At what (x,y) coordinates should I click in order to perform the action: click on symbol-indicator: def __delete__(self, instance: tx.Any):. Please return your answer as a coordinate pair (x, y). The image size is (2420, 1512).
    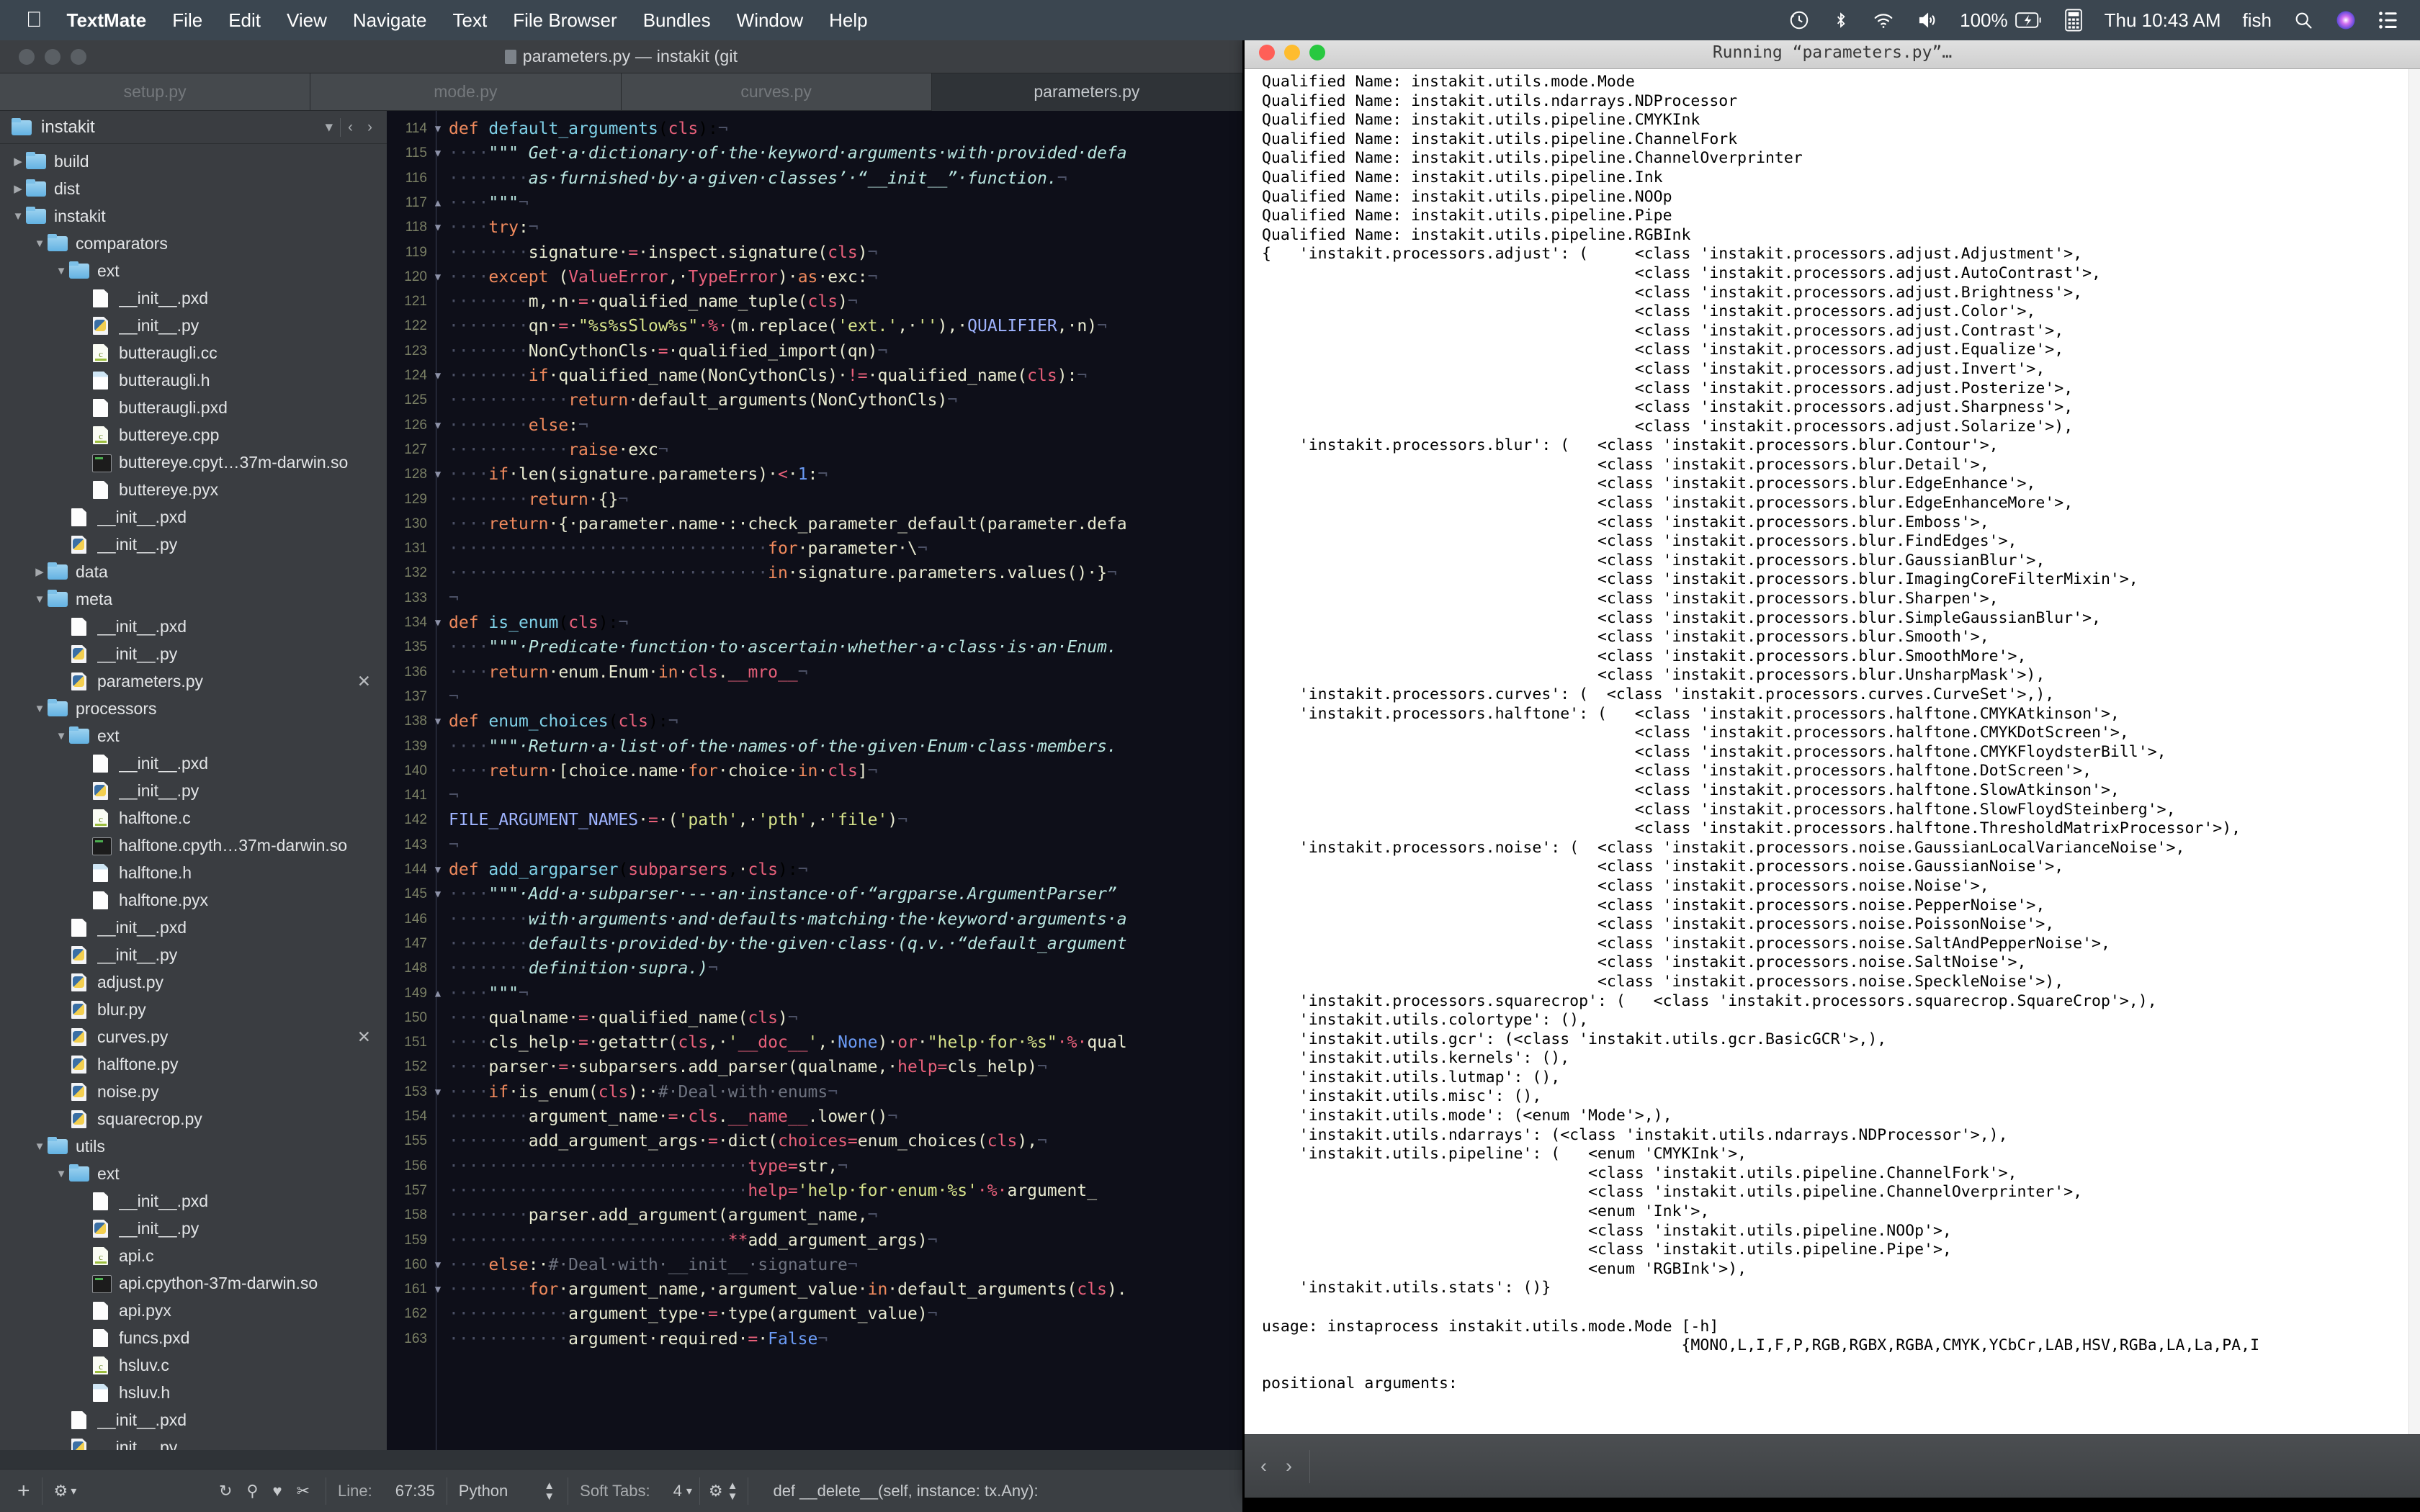
    Looking at the image, I should click on (898, 1491).